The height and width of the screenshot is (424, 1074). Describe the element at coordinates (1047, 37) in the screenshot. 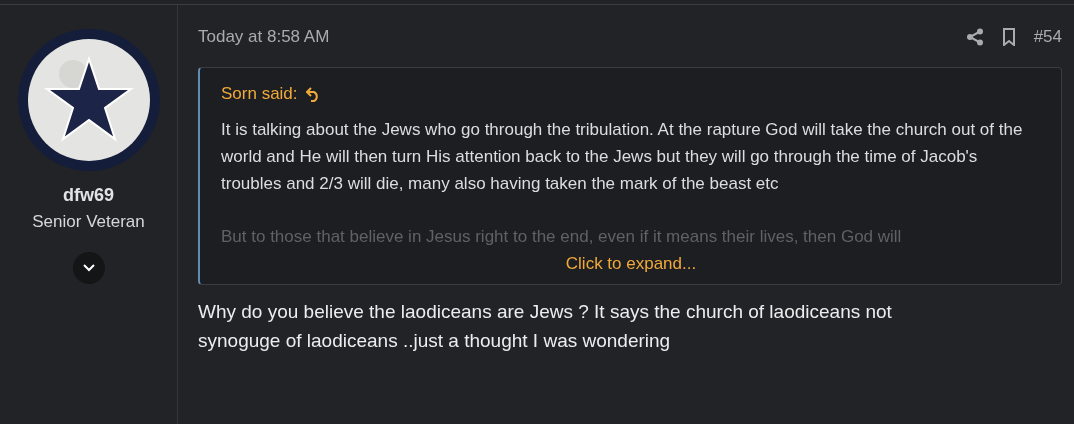

I see `post-number: #54` at that location.